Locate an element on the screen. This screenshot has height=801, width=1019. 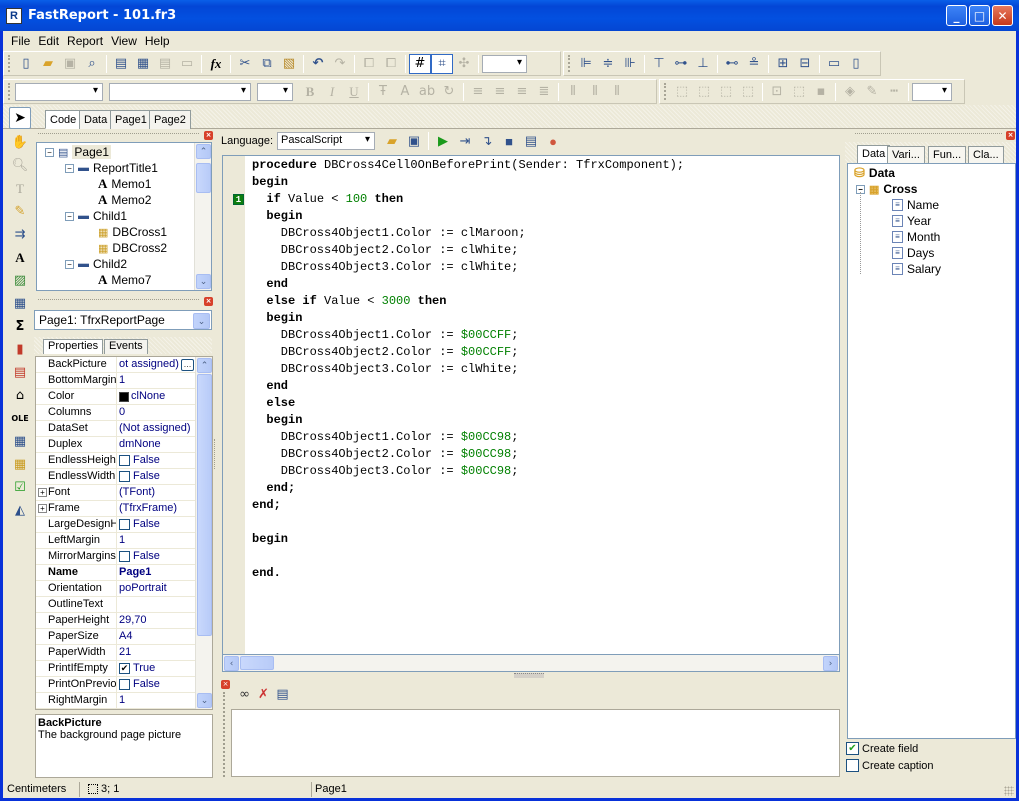
valign-top-icon: ⦀ is located at coordinates (573, 92).